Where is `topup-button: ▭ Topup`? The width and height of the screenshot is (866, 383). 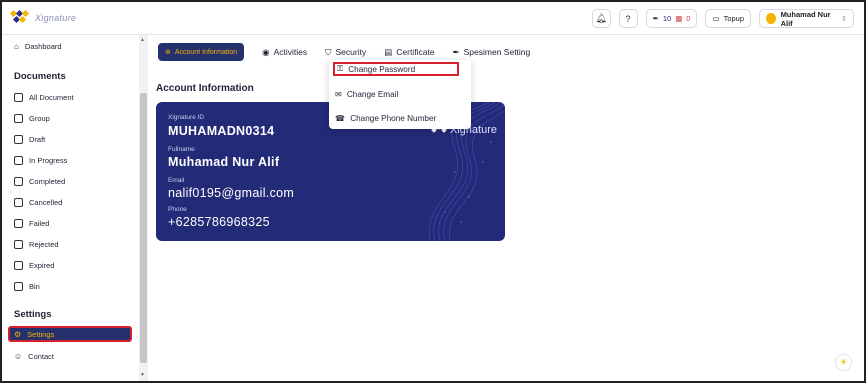
topup-button: ▭ Topup is located at coordinates (728, 18).